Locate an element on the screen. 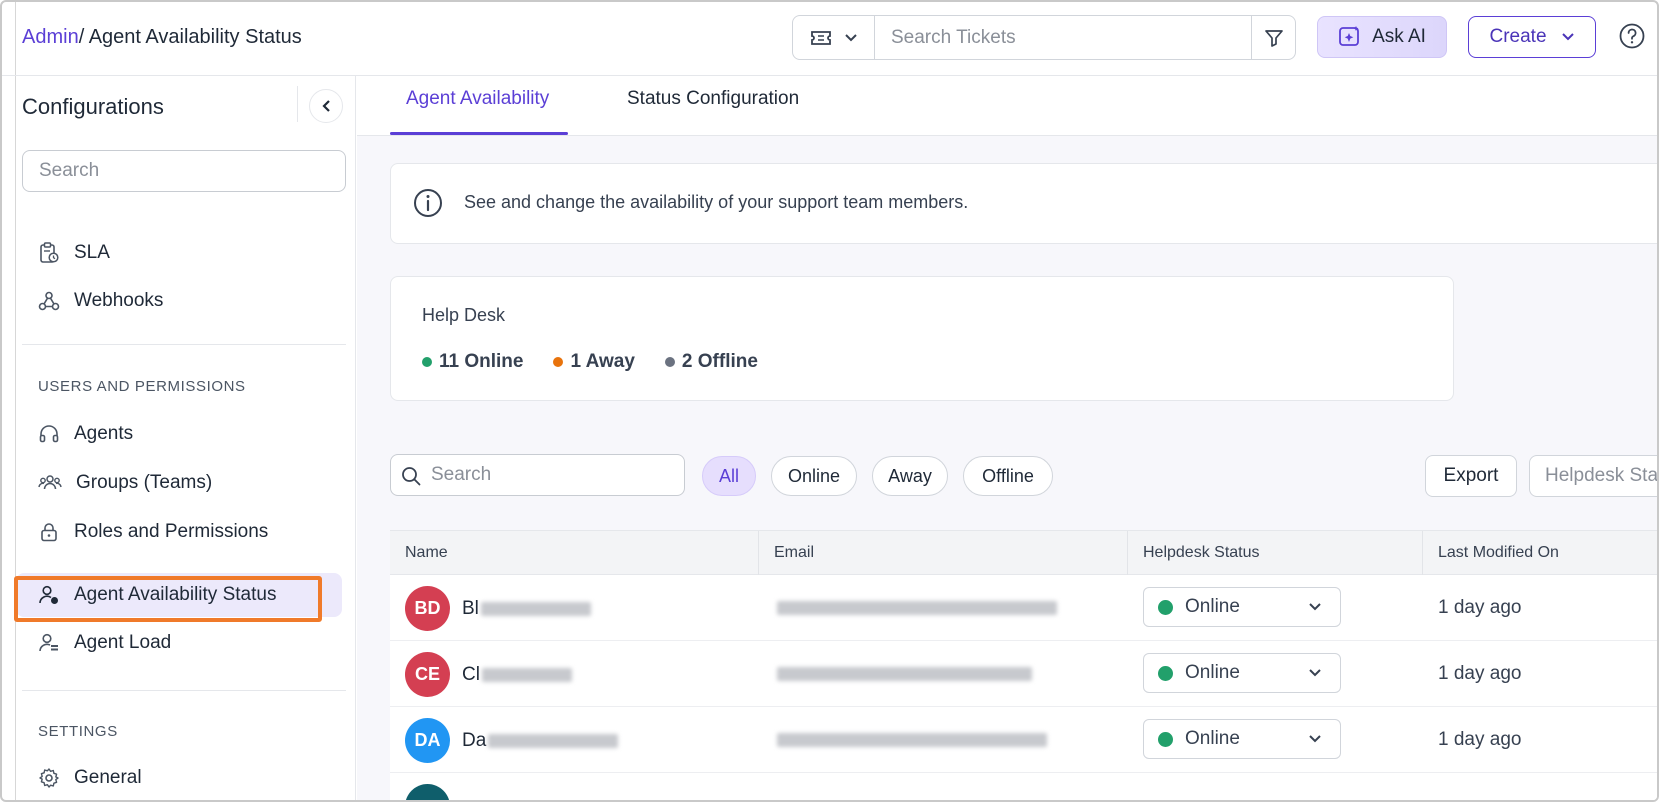  away-dot-icon is located at coordinates (558, 362).